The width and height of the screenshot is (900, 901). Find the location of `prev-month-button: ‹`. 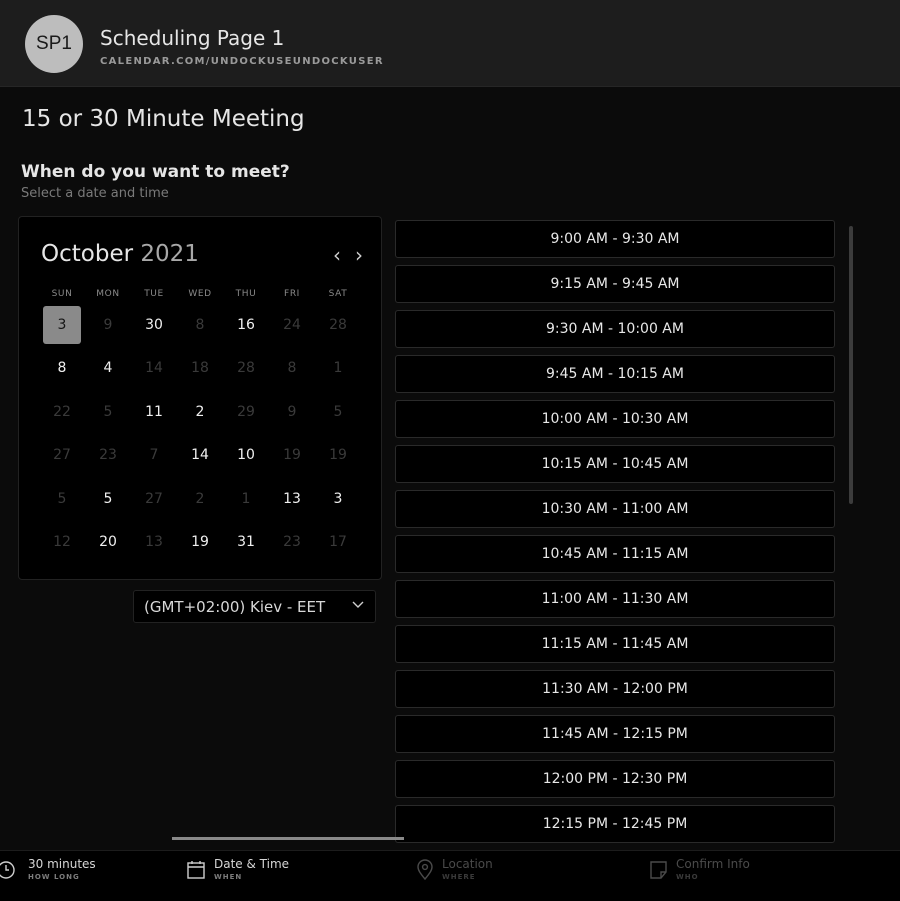

prev-month-button: ‹ is located at coordinates (337, 255).